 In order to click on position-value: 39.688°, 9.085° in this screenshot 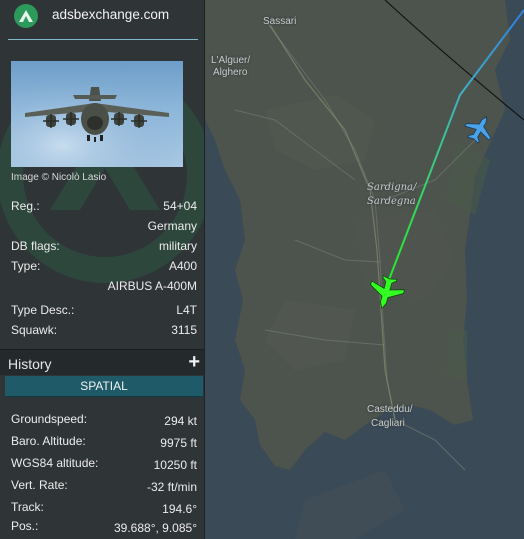, I will do `click(155, 528)`.